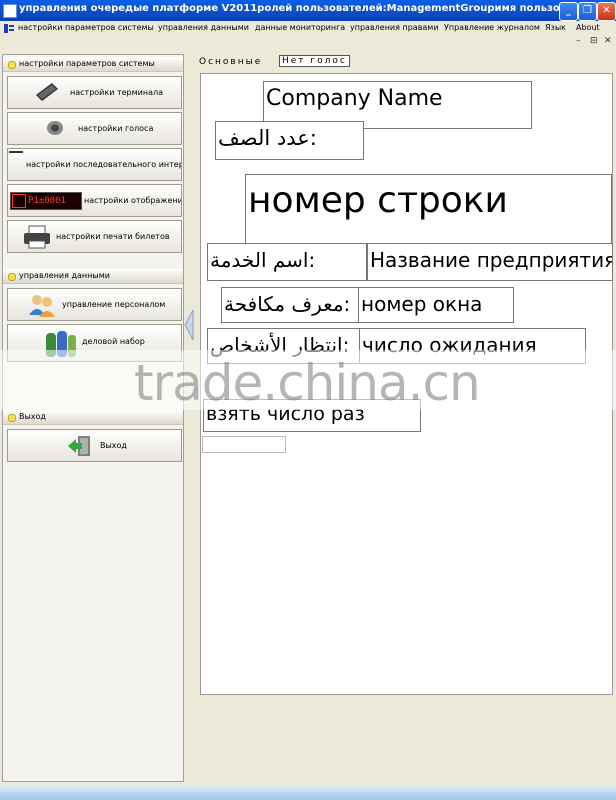 The image size is (616, 800). Describe the element at coordinates (492, 27) in the screenshot. I see `menu-journal: Управление журналом` at that location.